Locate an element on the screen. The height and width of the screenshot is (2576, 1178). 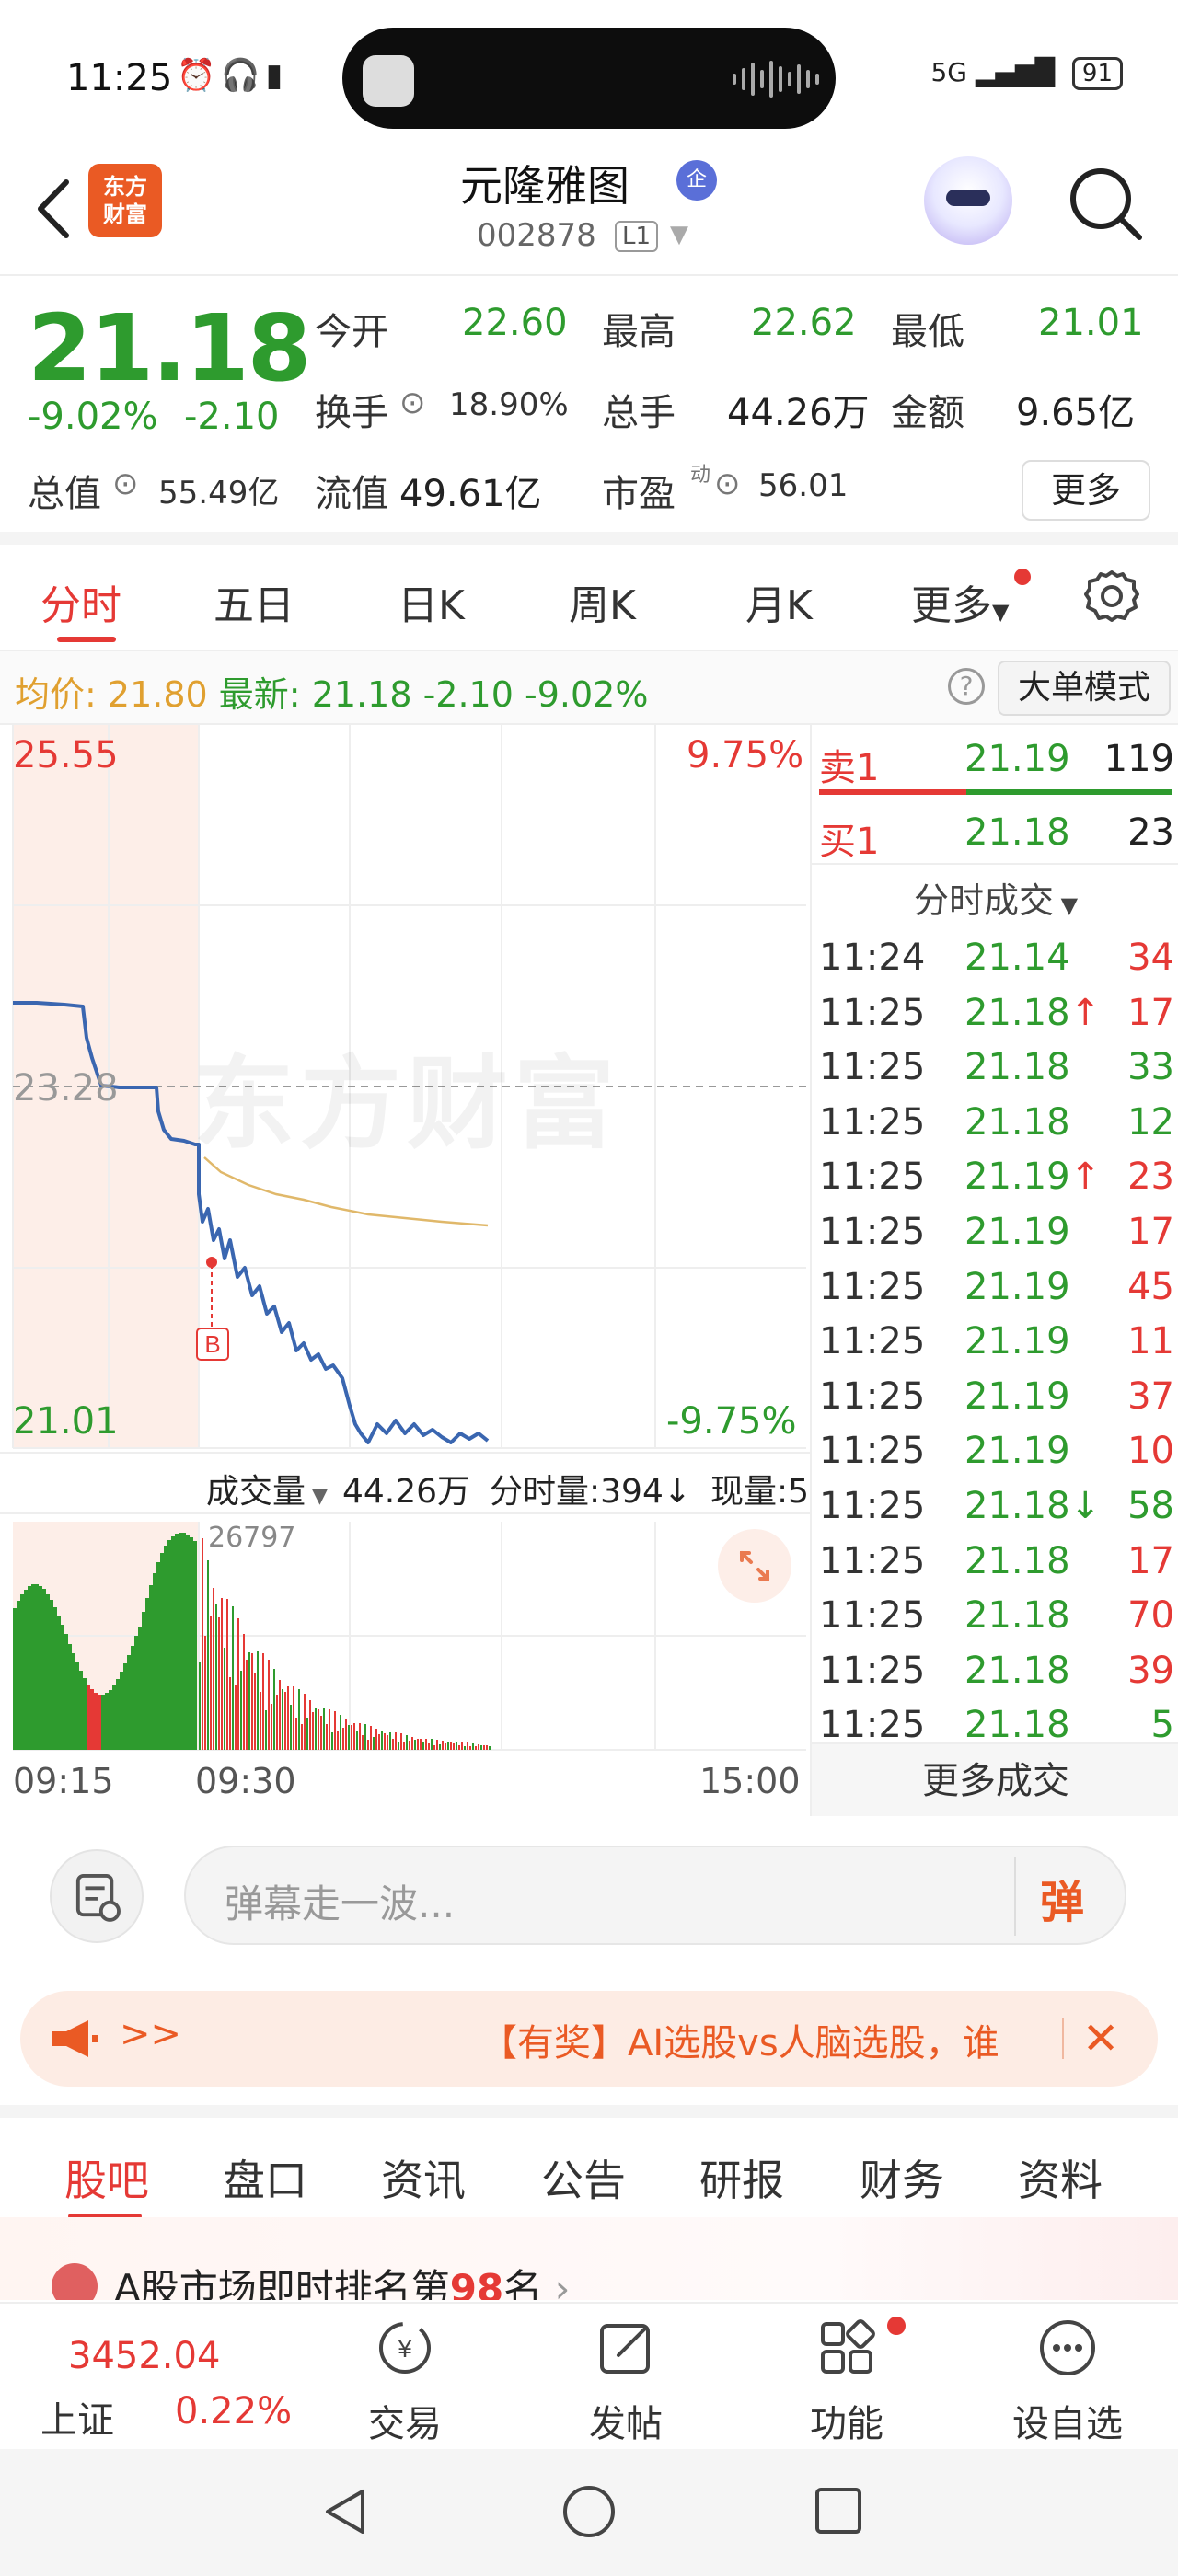
robot-assistant-icon is located at coordinates (968, 200).